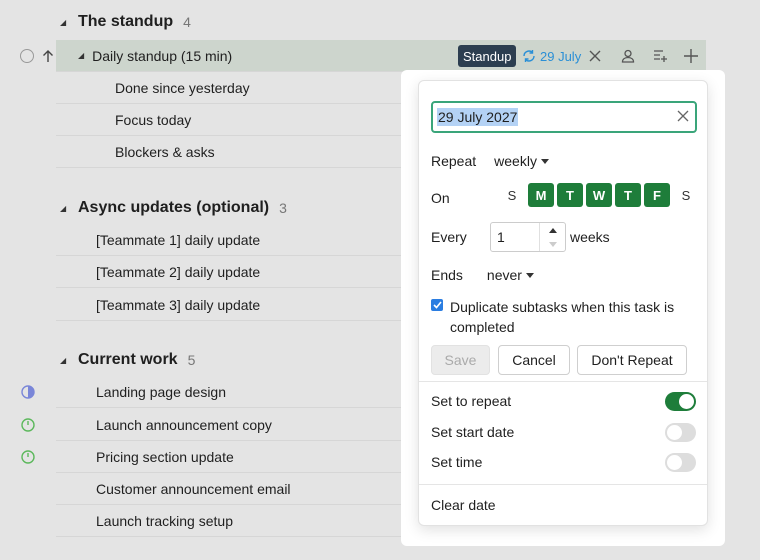 This screenshot has width=760, height=560. I want to click on group-title: Async updates (optional), so click(174, 207).